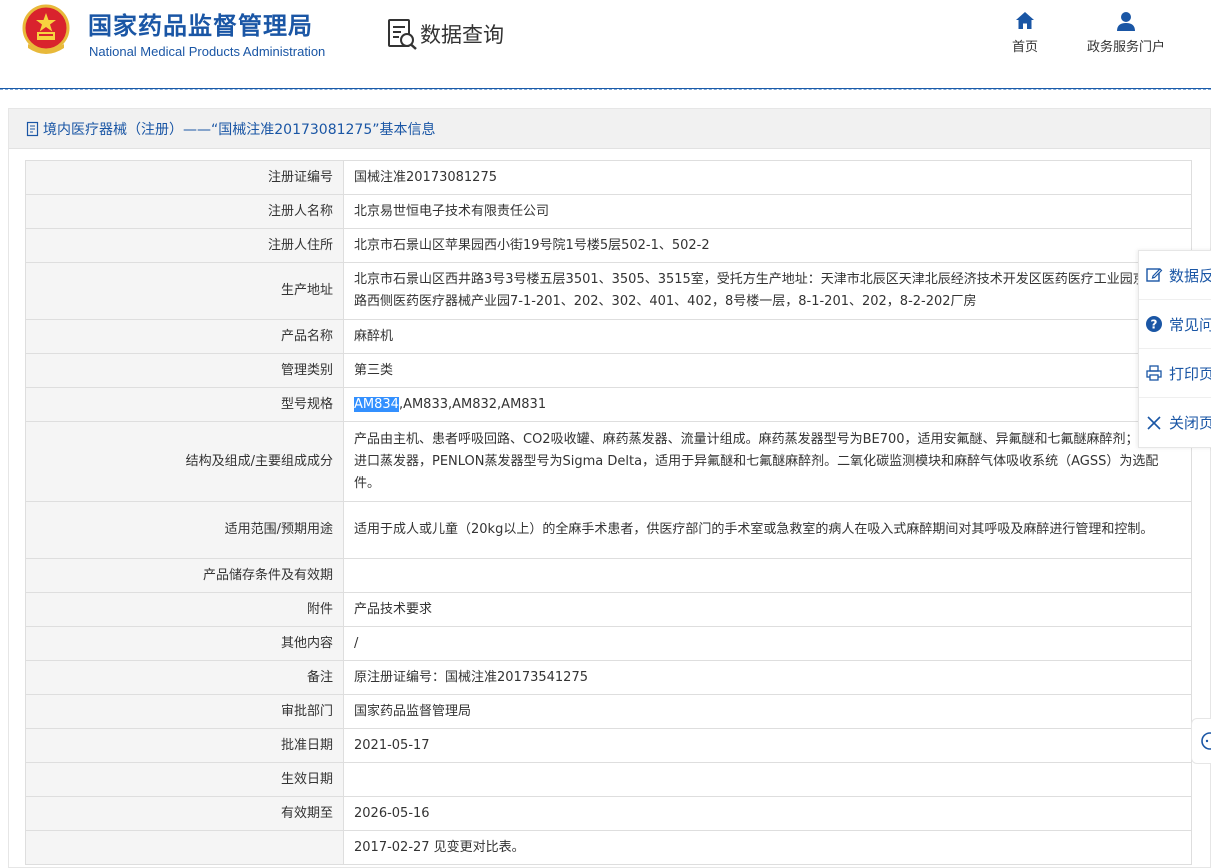 The height and width of the screenshot is (868, 1211). What do you see at coordinates (184, 745) in the screenshot?
I see `field-label: 批准日期` at bounding box center [184, 745].